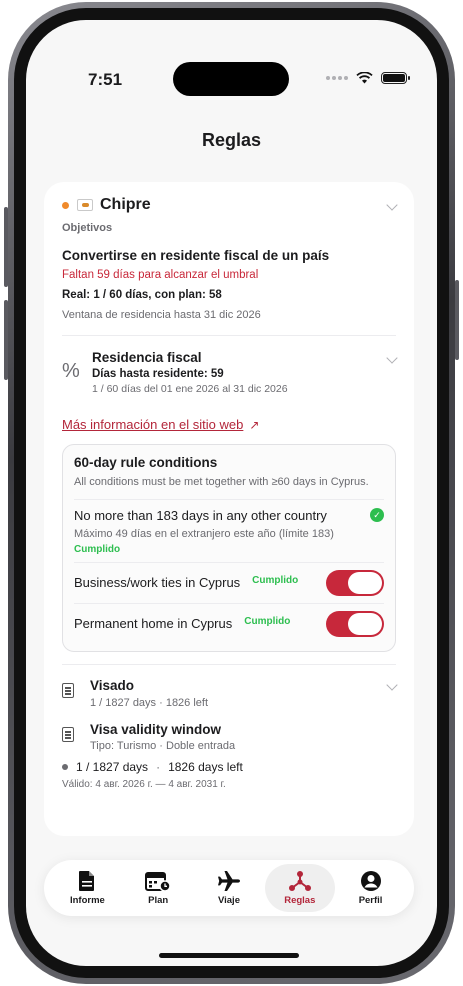  Describe the element at coordinates (457, 320) in the screenshot. I see `power-button` at that location.